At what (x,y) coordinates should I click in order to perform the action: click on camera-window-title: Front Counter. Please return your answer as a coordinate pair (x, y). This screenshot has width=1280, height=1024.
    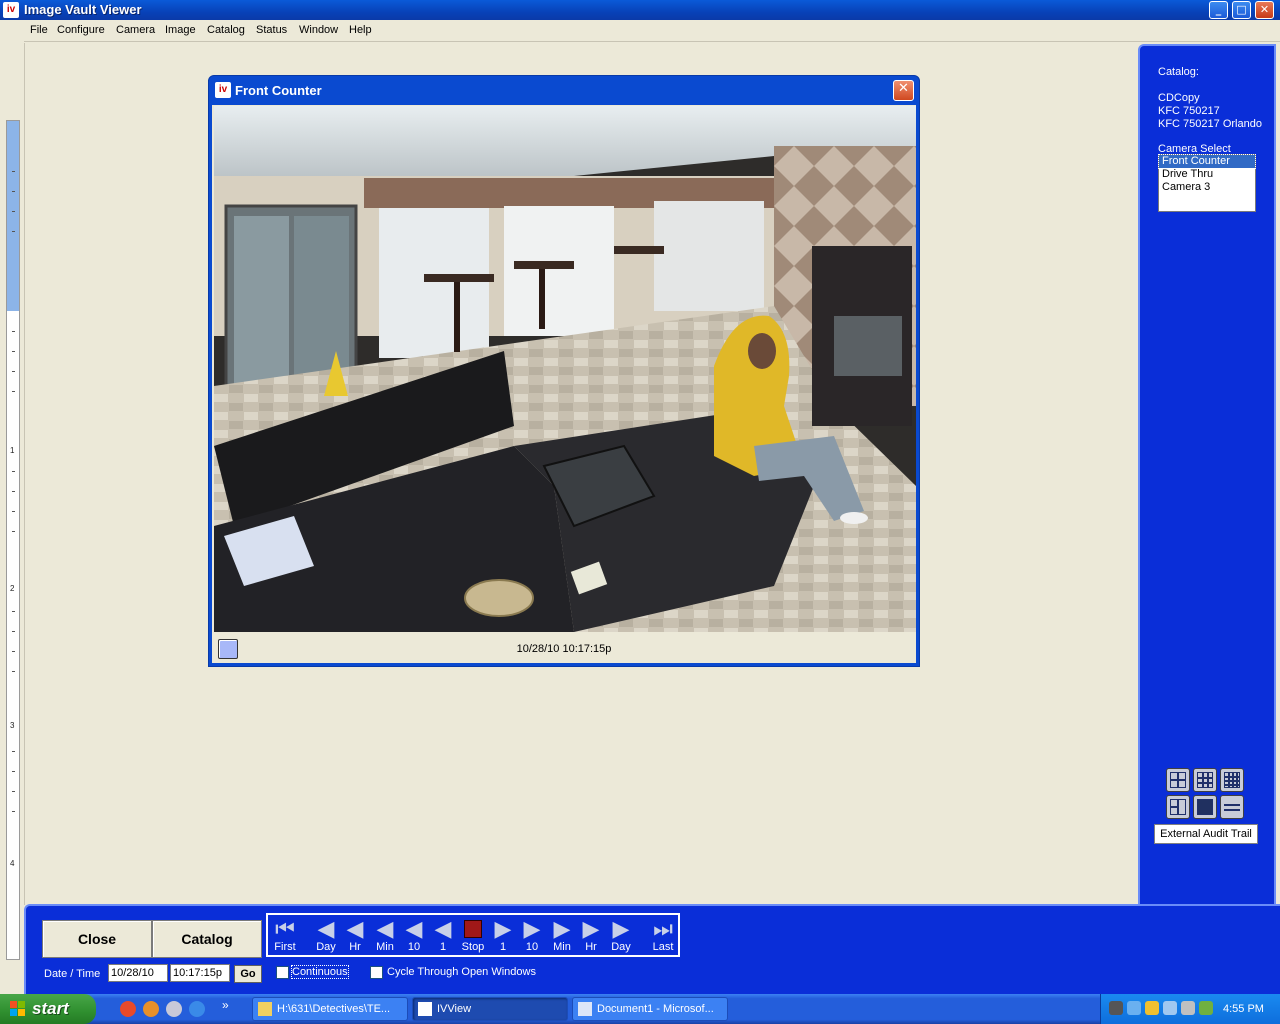
    Looking at the image, I should click on (278, 90).